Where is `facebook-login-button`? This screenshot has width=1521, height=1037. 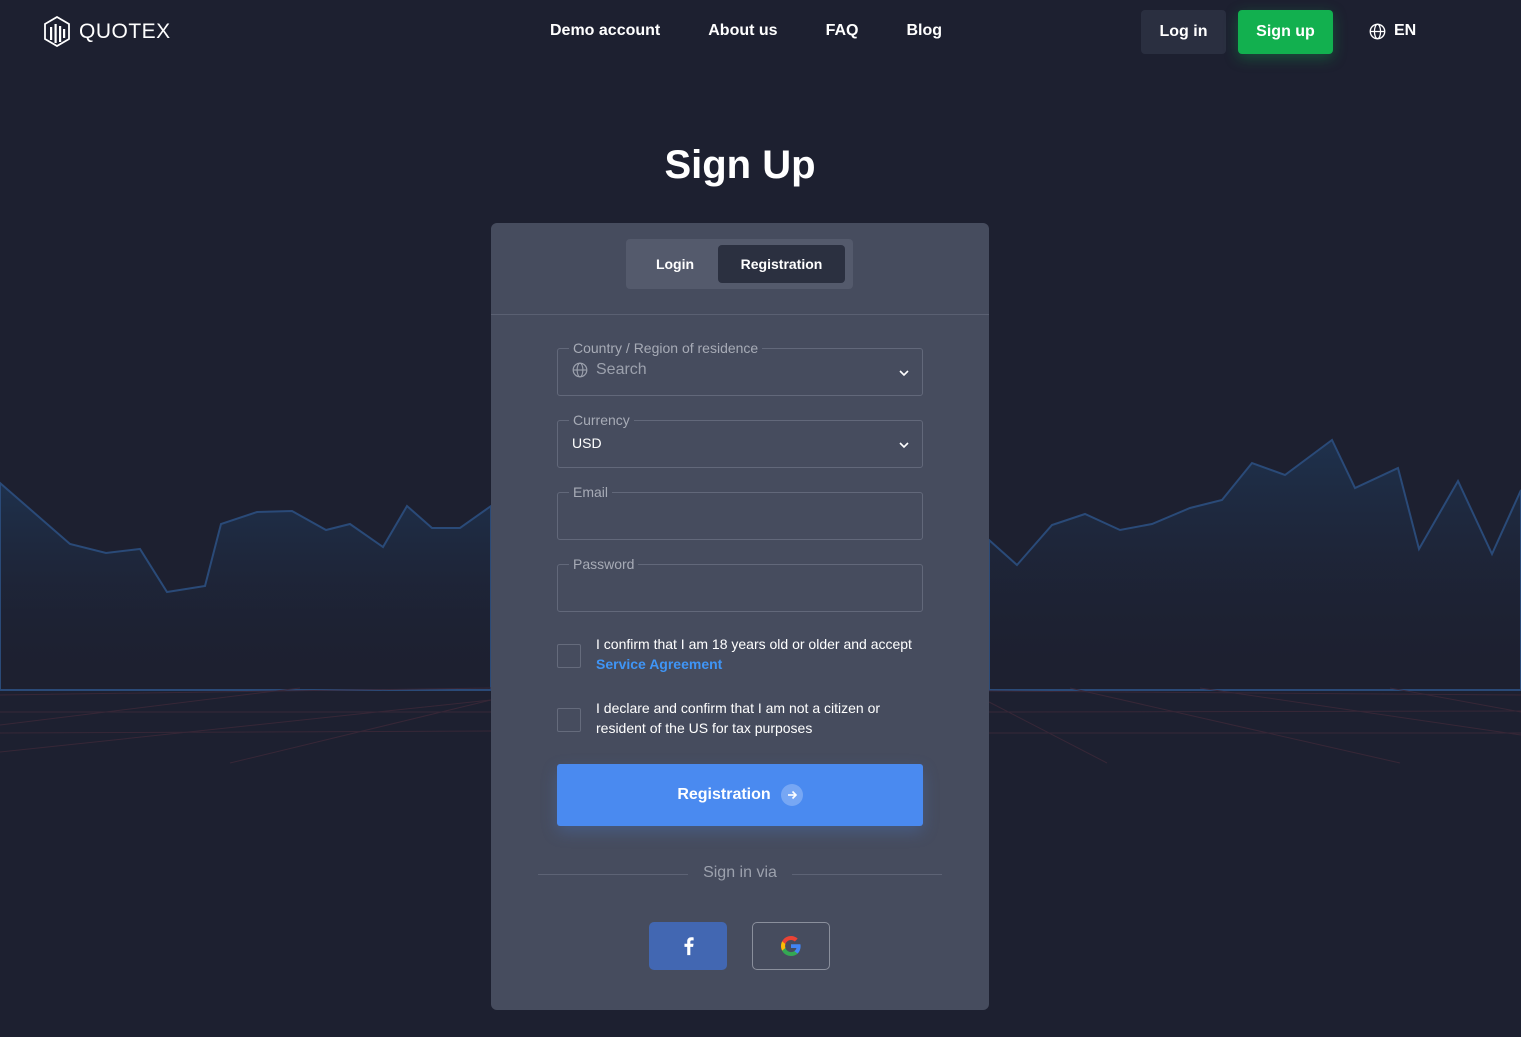 facebook-login-button is located at coordinates (688, 946).